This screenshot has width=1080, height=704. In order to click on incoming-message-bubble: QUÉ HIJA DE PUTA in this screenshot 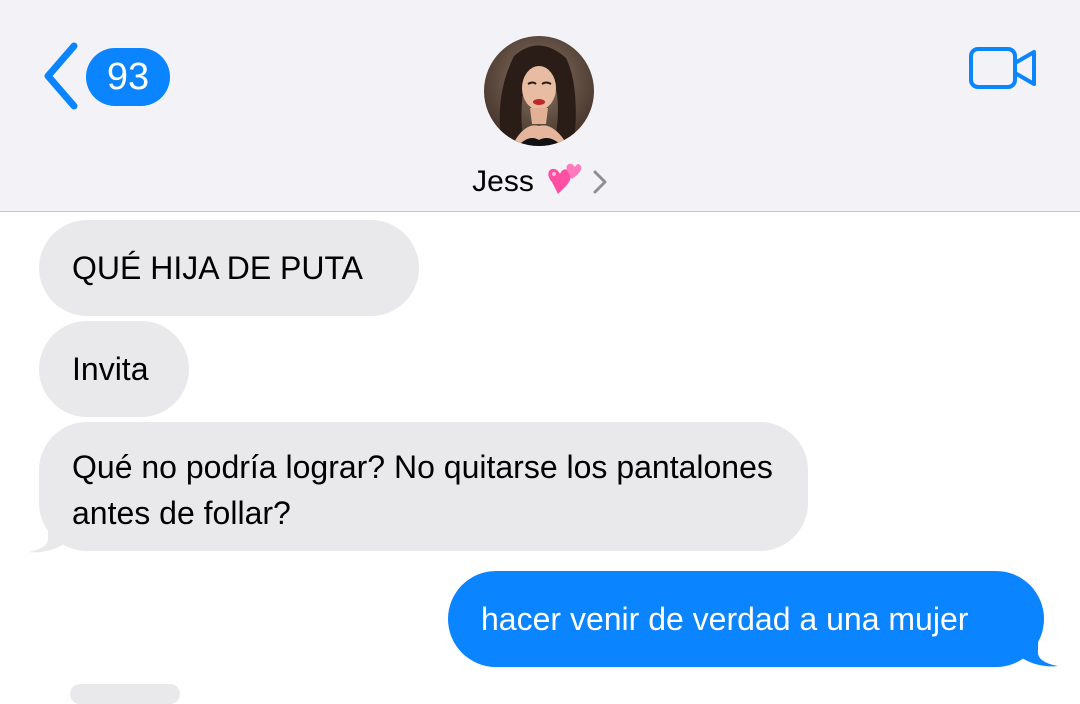, I will do `click(229, 268)`.